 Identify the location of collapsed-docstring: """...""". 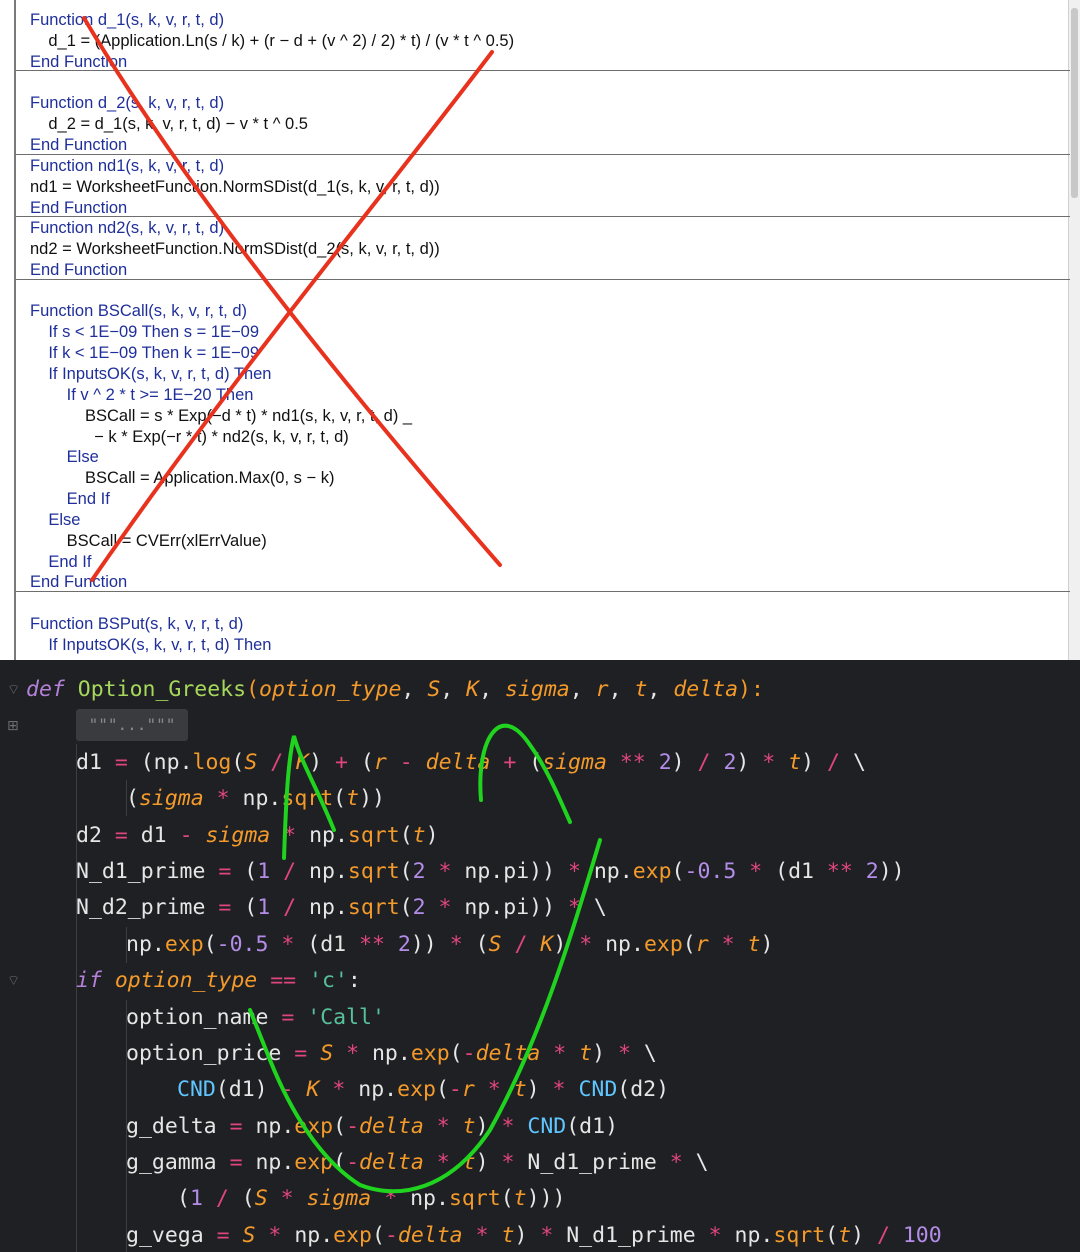
(132, 725).